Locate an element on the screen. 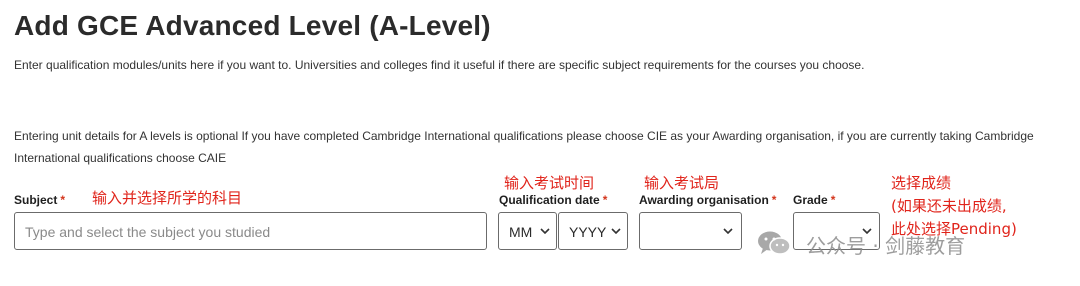  watermark-text: 公众号 · 剑藤教育 is located at coordinates (886, 246).